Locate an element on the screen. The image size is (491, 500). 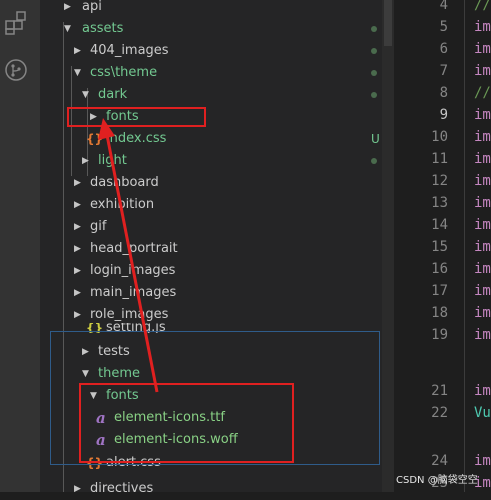
line-number: 18 is located at coordinates (439, 313).